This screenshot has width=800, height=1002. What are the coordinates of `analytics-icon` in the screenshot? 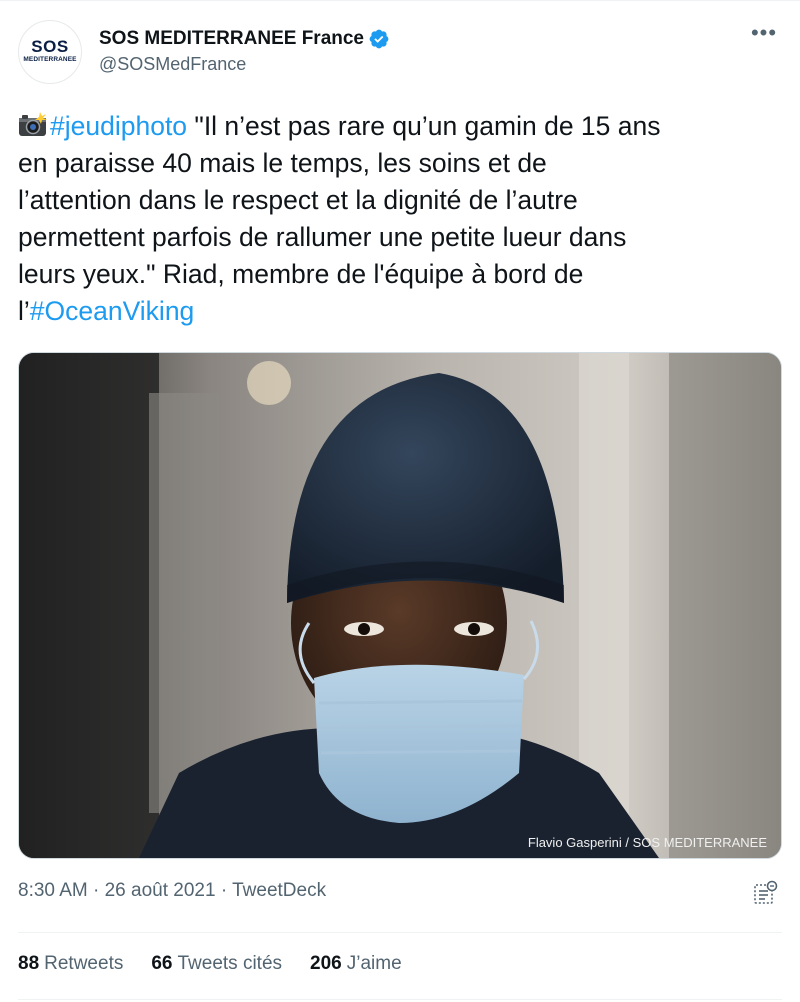 It's located at (765, 893).